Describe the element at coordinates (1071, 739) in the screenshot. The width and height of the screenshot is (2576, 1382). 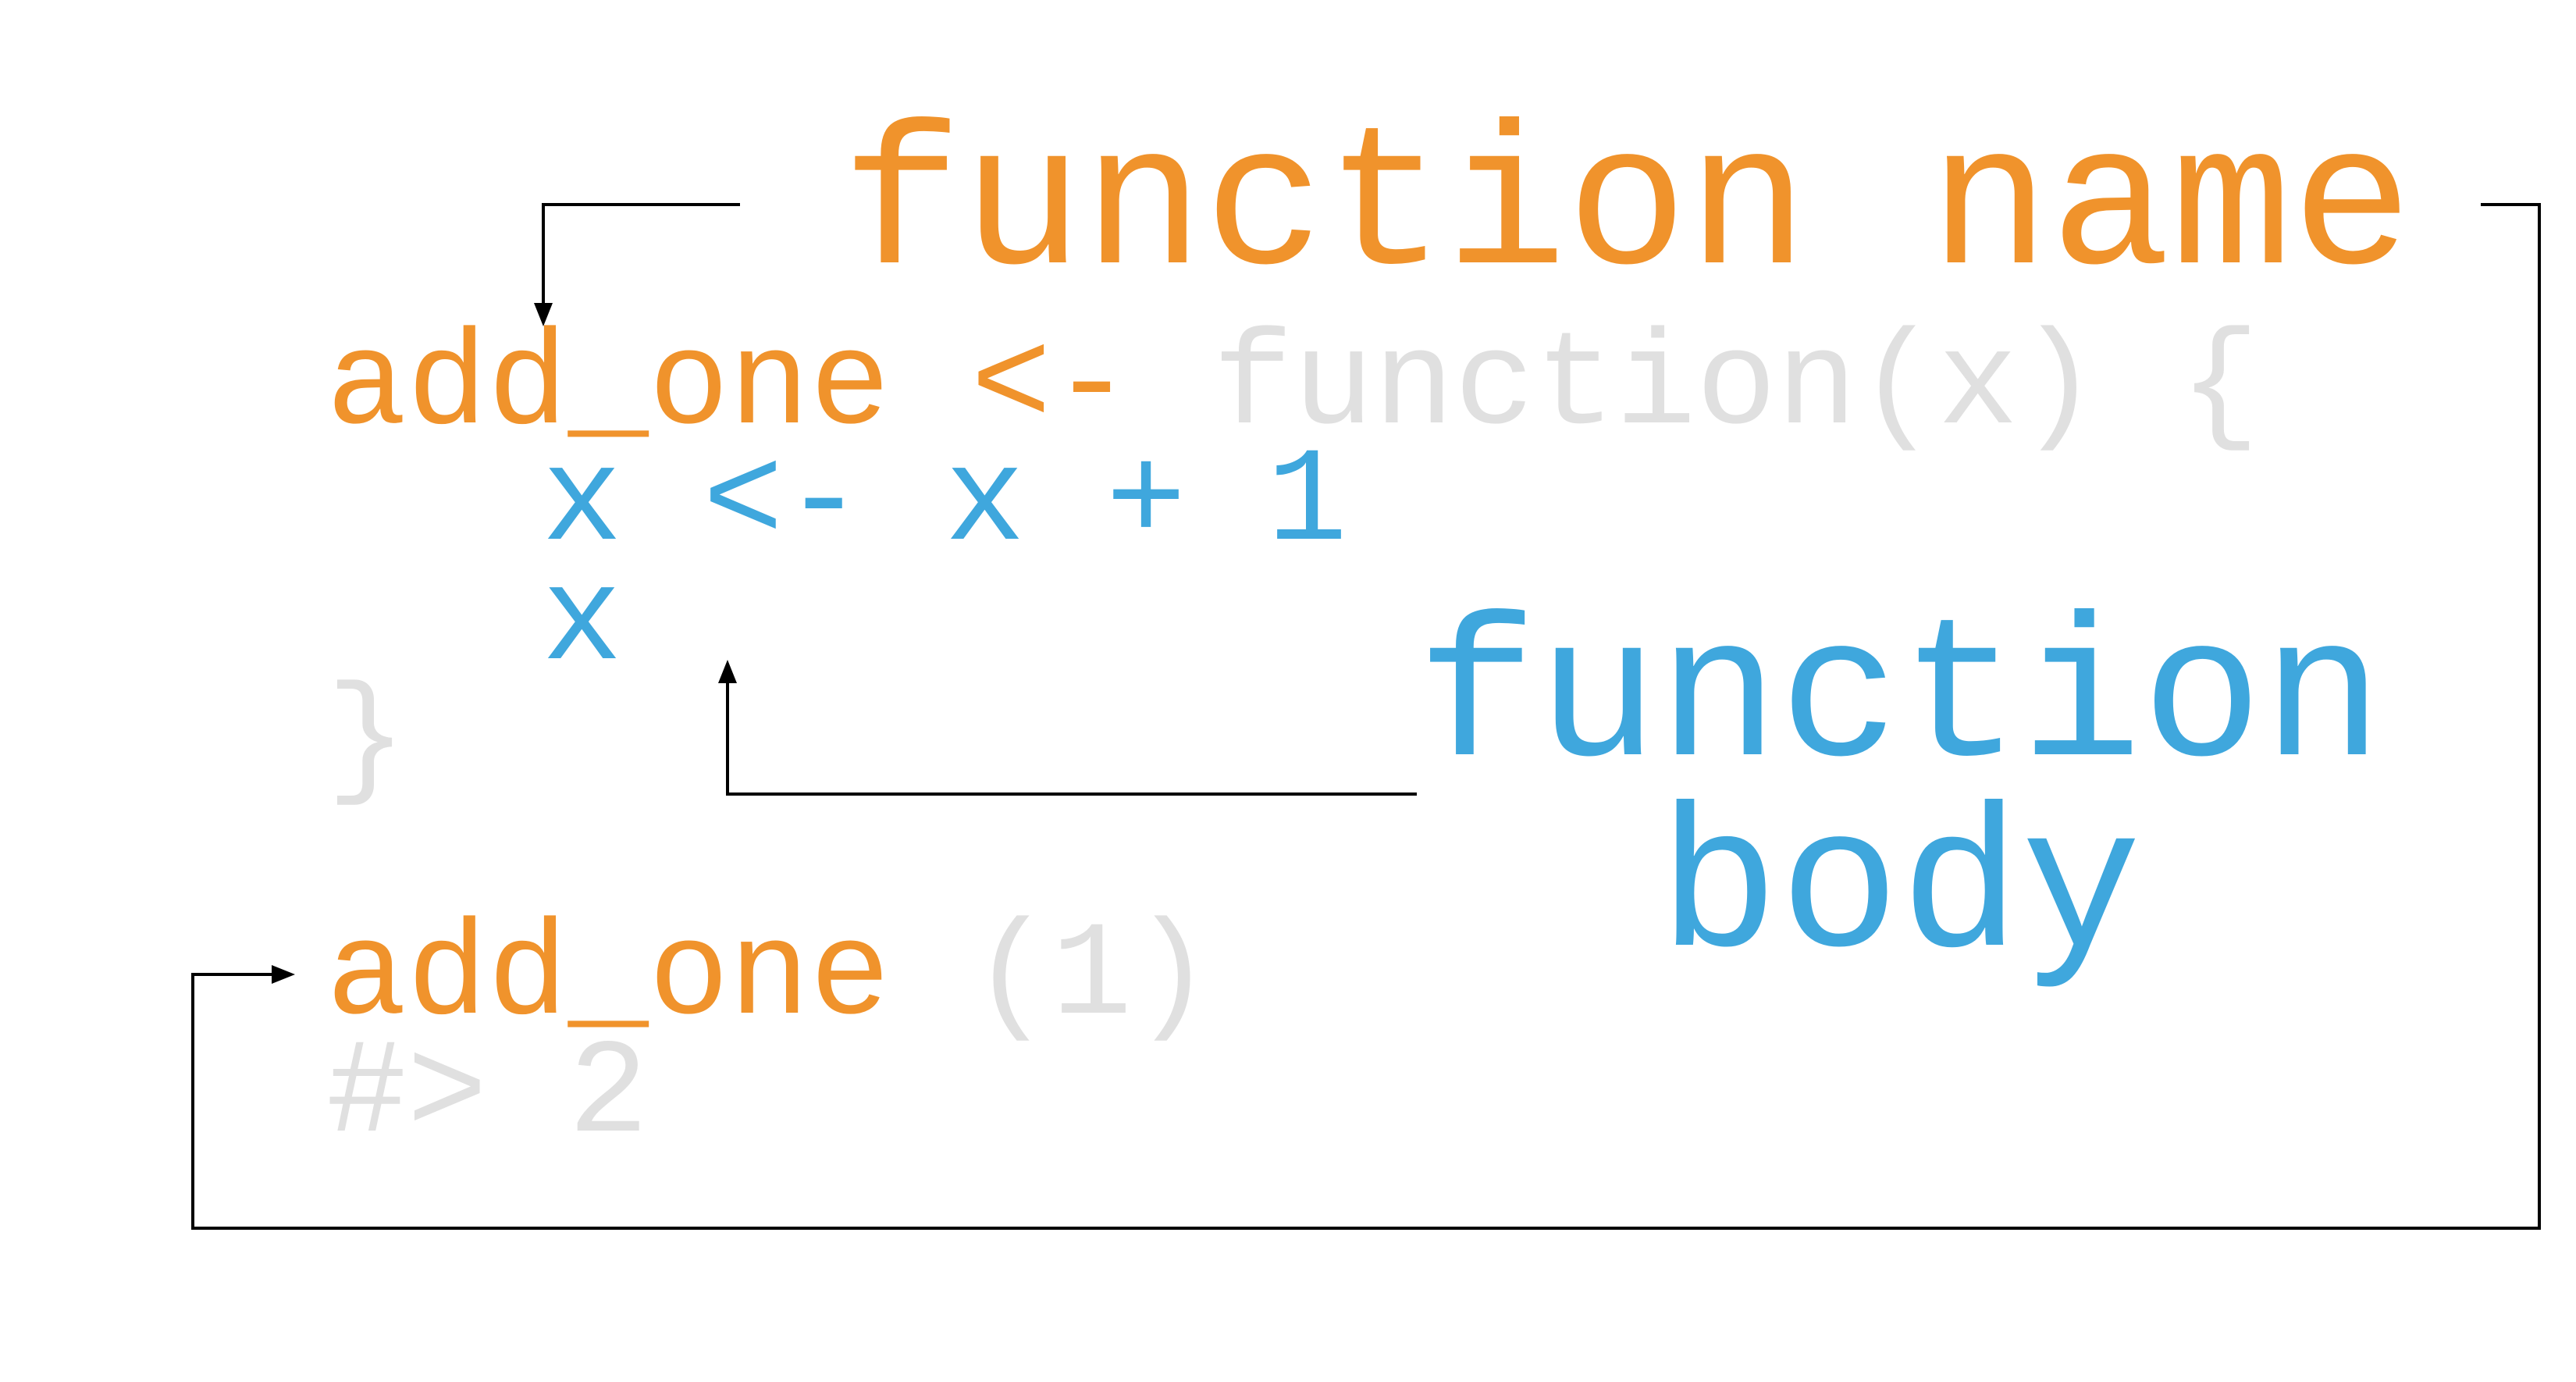
I see `body-arrow-line` at that location.